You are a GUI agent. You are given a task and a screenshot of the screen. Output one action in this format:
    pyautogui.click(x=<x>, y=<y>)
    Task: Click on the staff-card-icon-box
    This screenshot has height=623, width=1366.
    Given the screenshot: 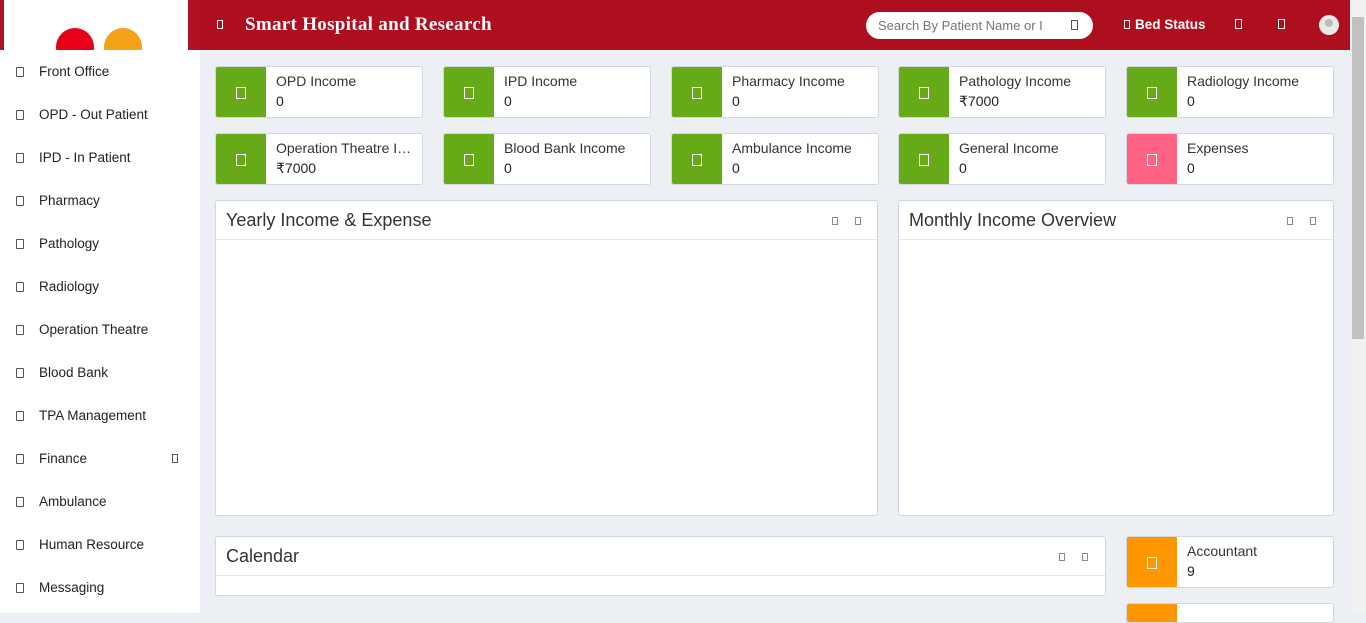 What is the action you would take?
    pyautogui.click(x=1152, y=562)
    